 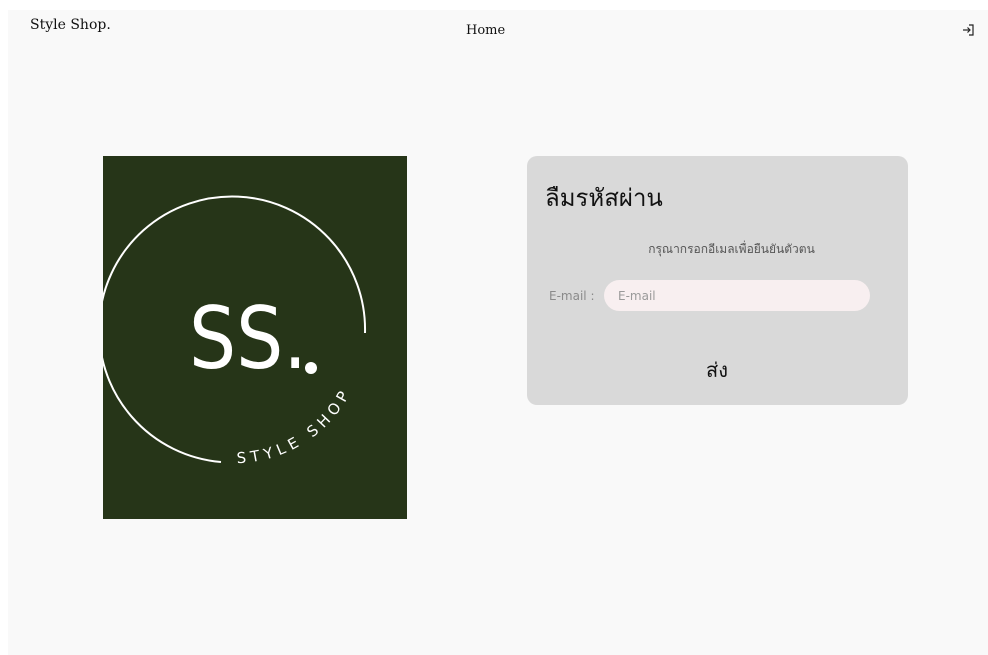 I want to click on brand-name: Style Shop., so click(x=70, y=25).